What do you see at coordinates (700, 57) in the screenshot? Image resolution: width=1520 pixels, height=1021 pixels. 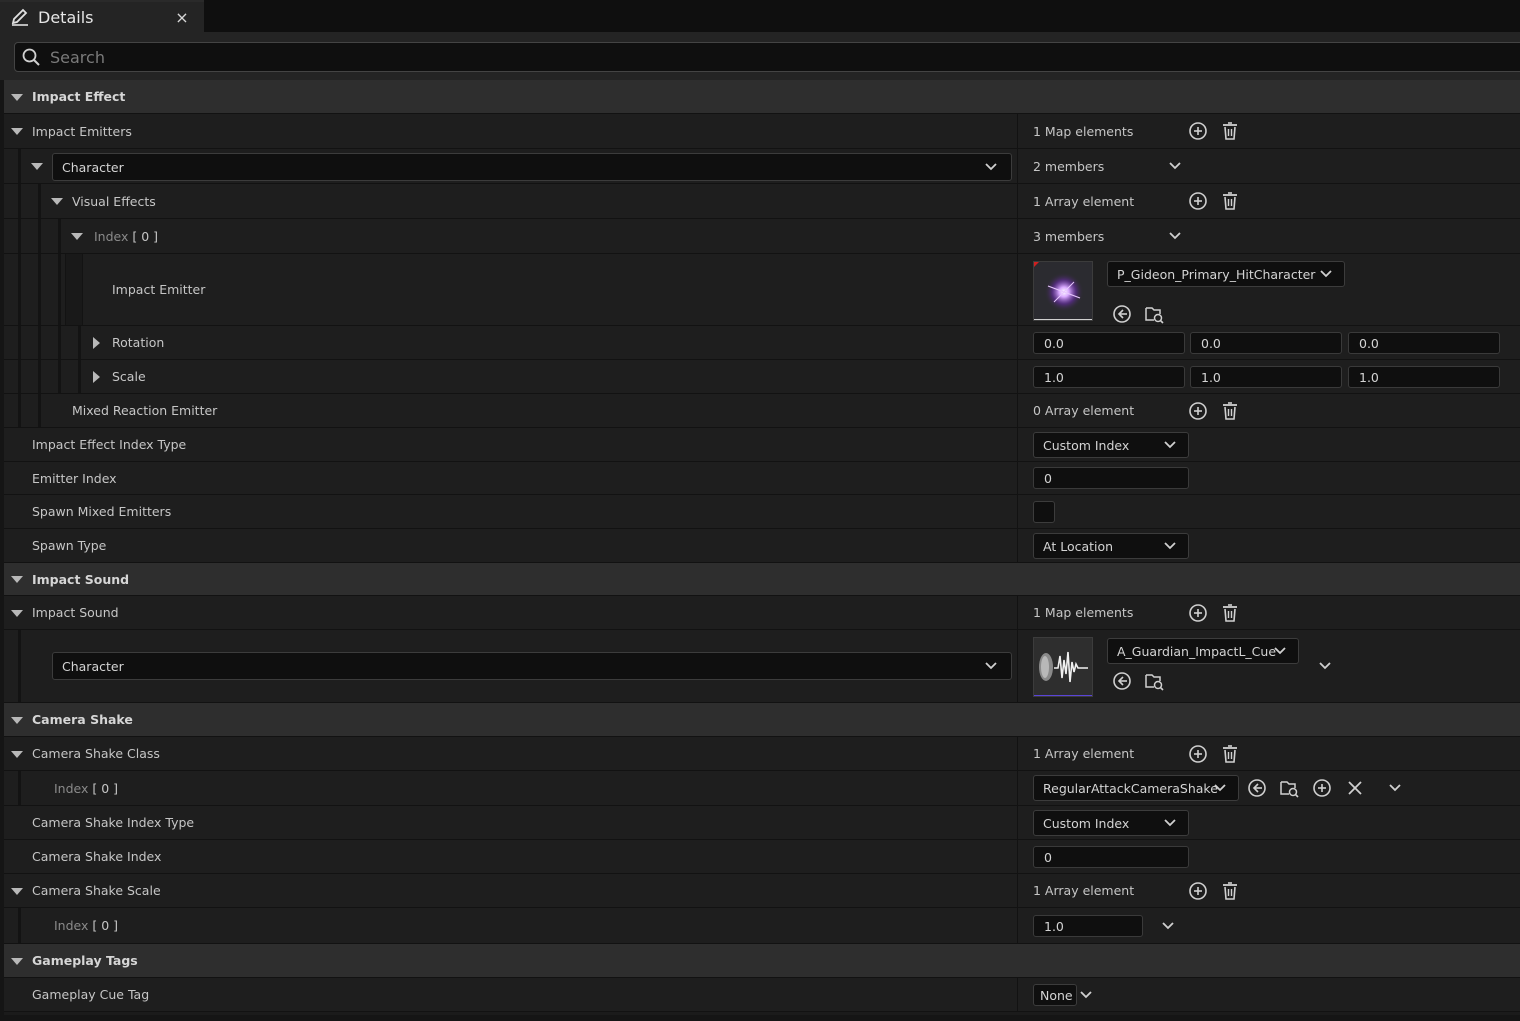 I see `search-input` at bounding box center [700, 57].